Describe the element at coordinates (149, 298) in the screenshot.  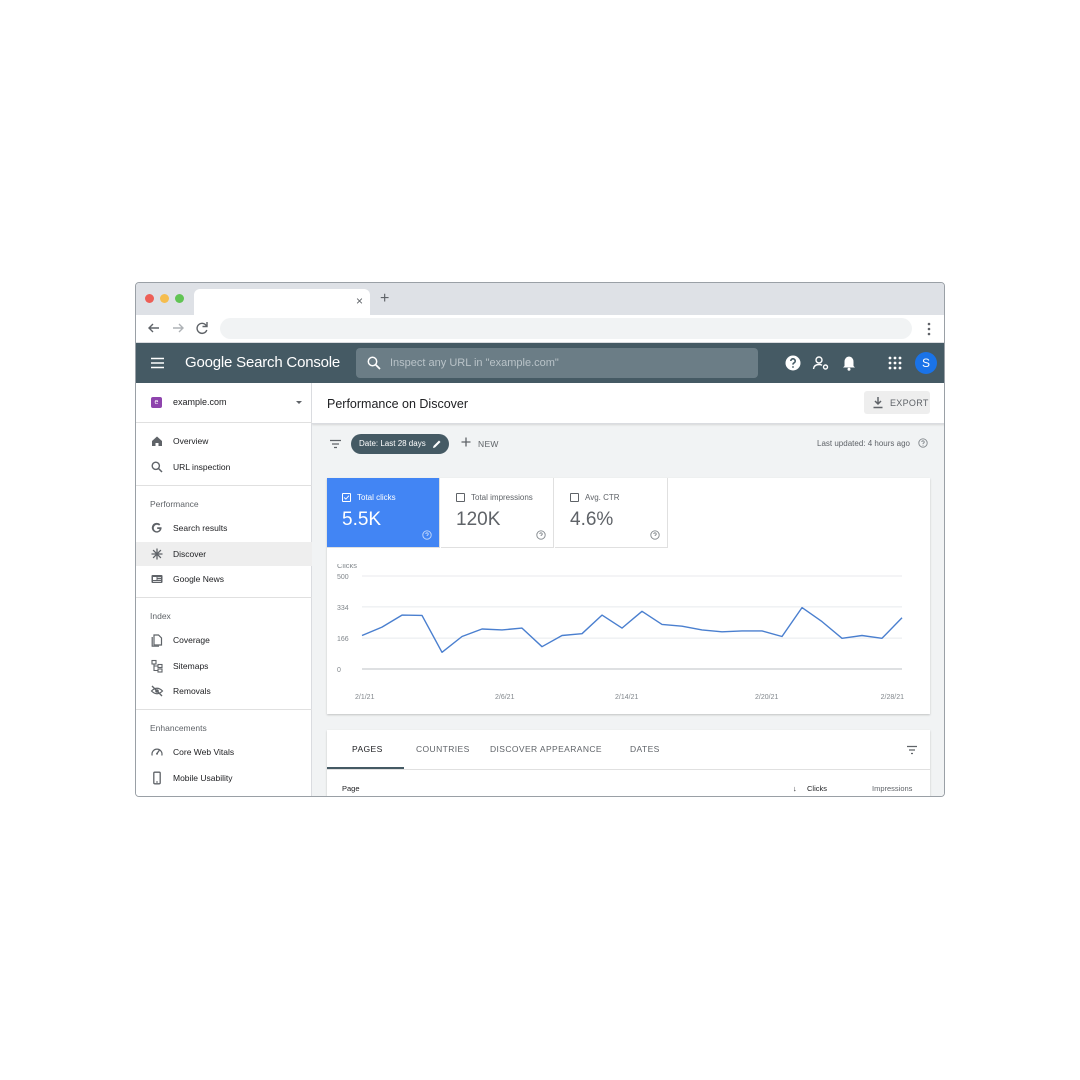
I see `close-window-button` at that location.